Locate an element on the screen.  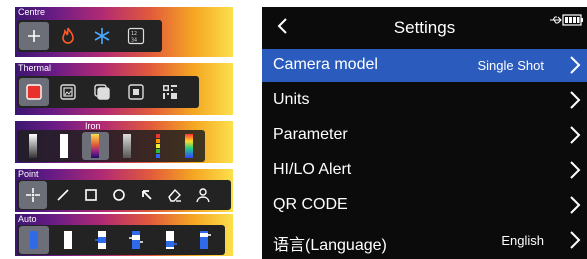
person-icon is located at coordinates (203, 195).